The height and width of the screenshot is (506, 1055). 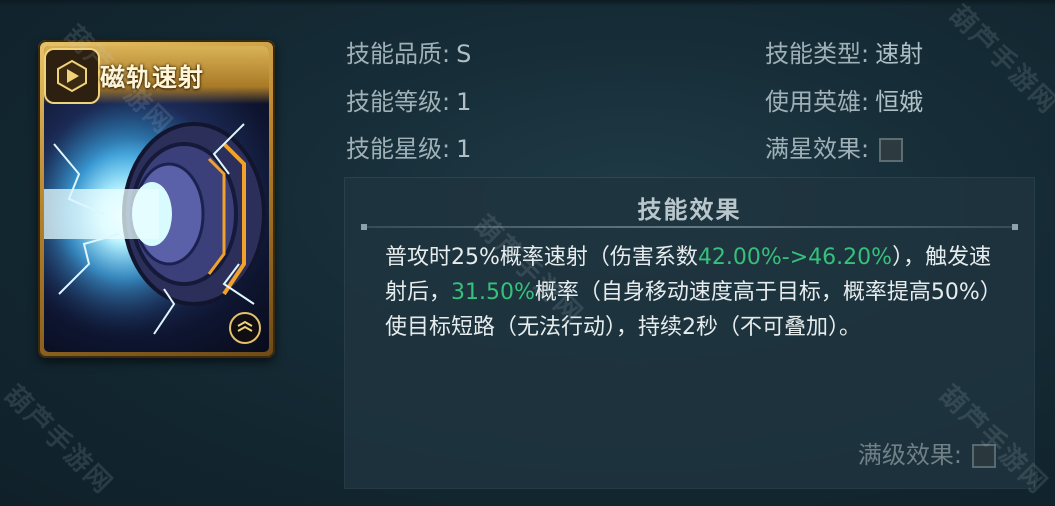 I want to click on max-level-label: 满级效果:, so click(x=909, y=455).